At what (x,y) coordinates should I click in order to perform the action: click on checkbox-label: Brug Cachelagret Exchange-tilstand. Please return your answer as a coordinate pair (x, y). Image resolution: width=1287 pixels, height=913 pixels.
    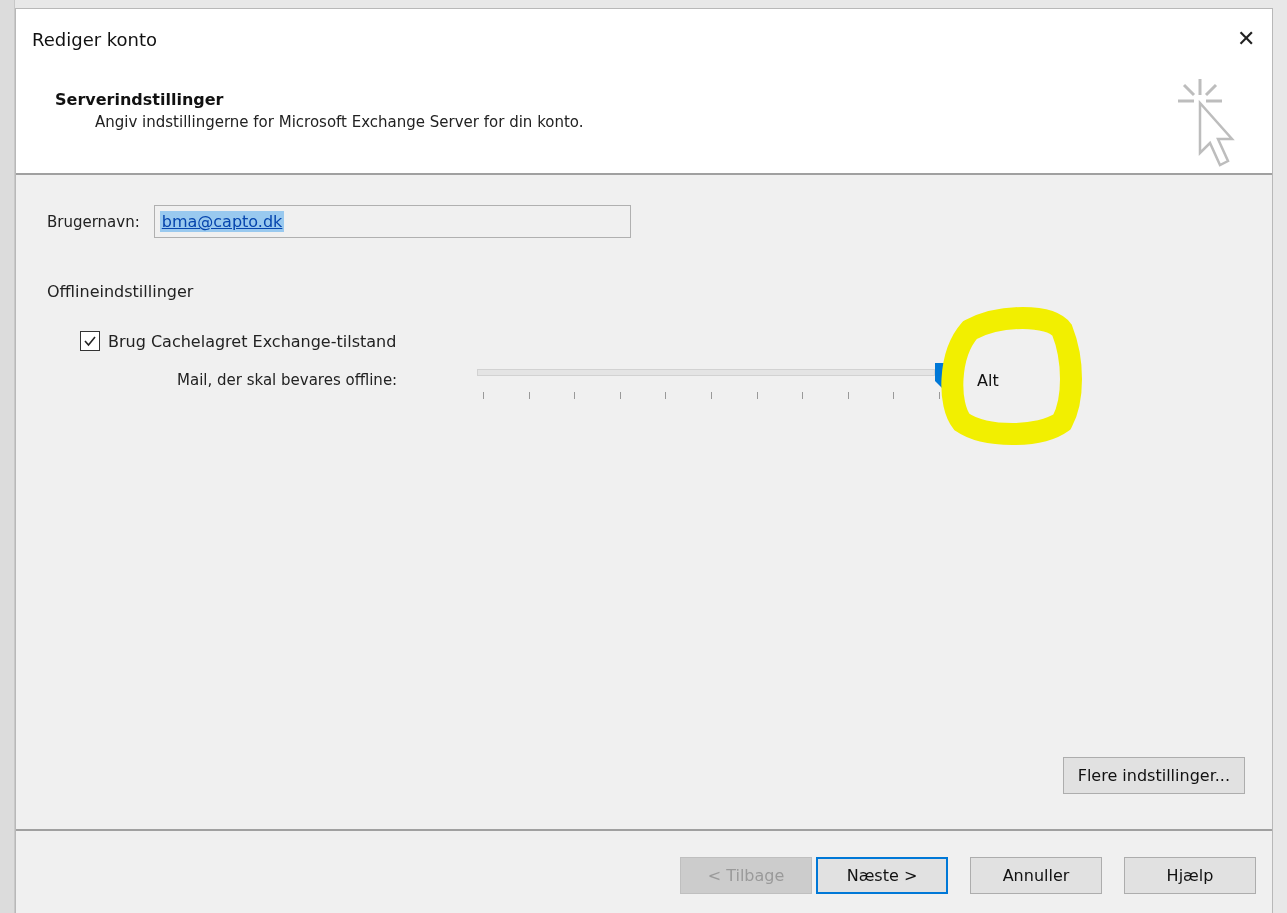
    Looking at the image, I should click on (252, 341).